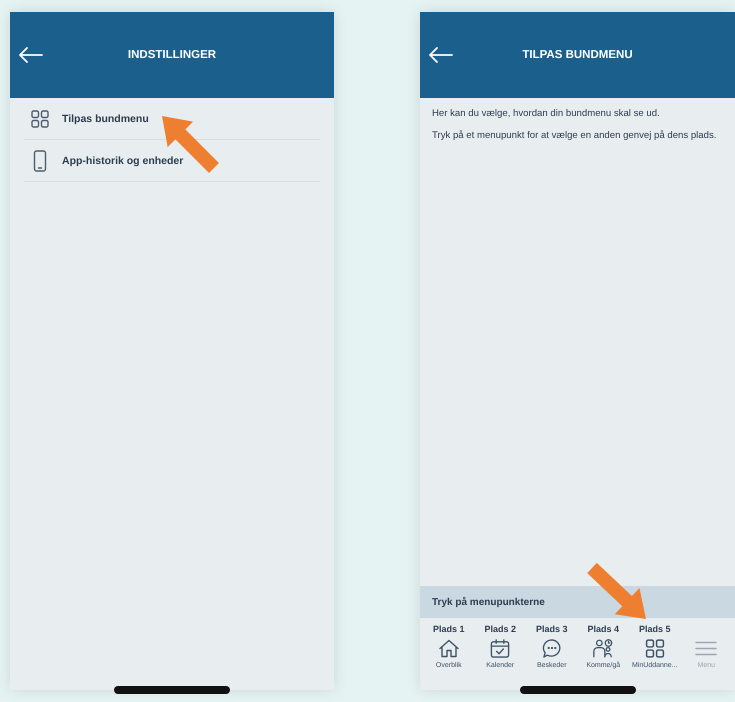  Describe the element at coordinates (551, 648) in the screenshot. I see `chat-bubble-icon` at that location.